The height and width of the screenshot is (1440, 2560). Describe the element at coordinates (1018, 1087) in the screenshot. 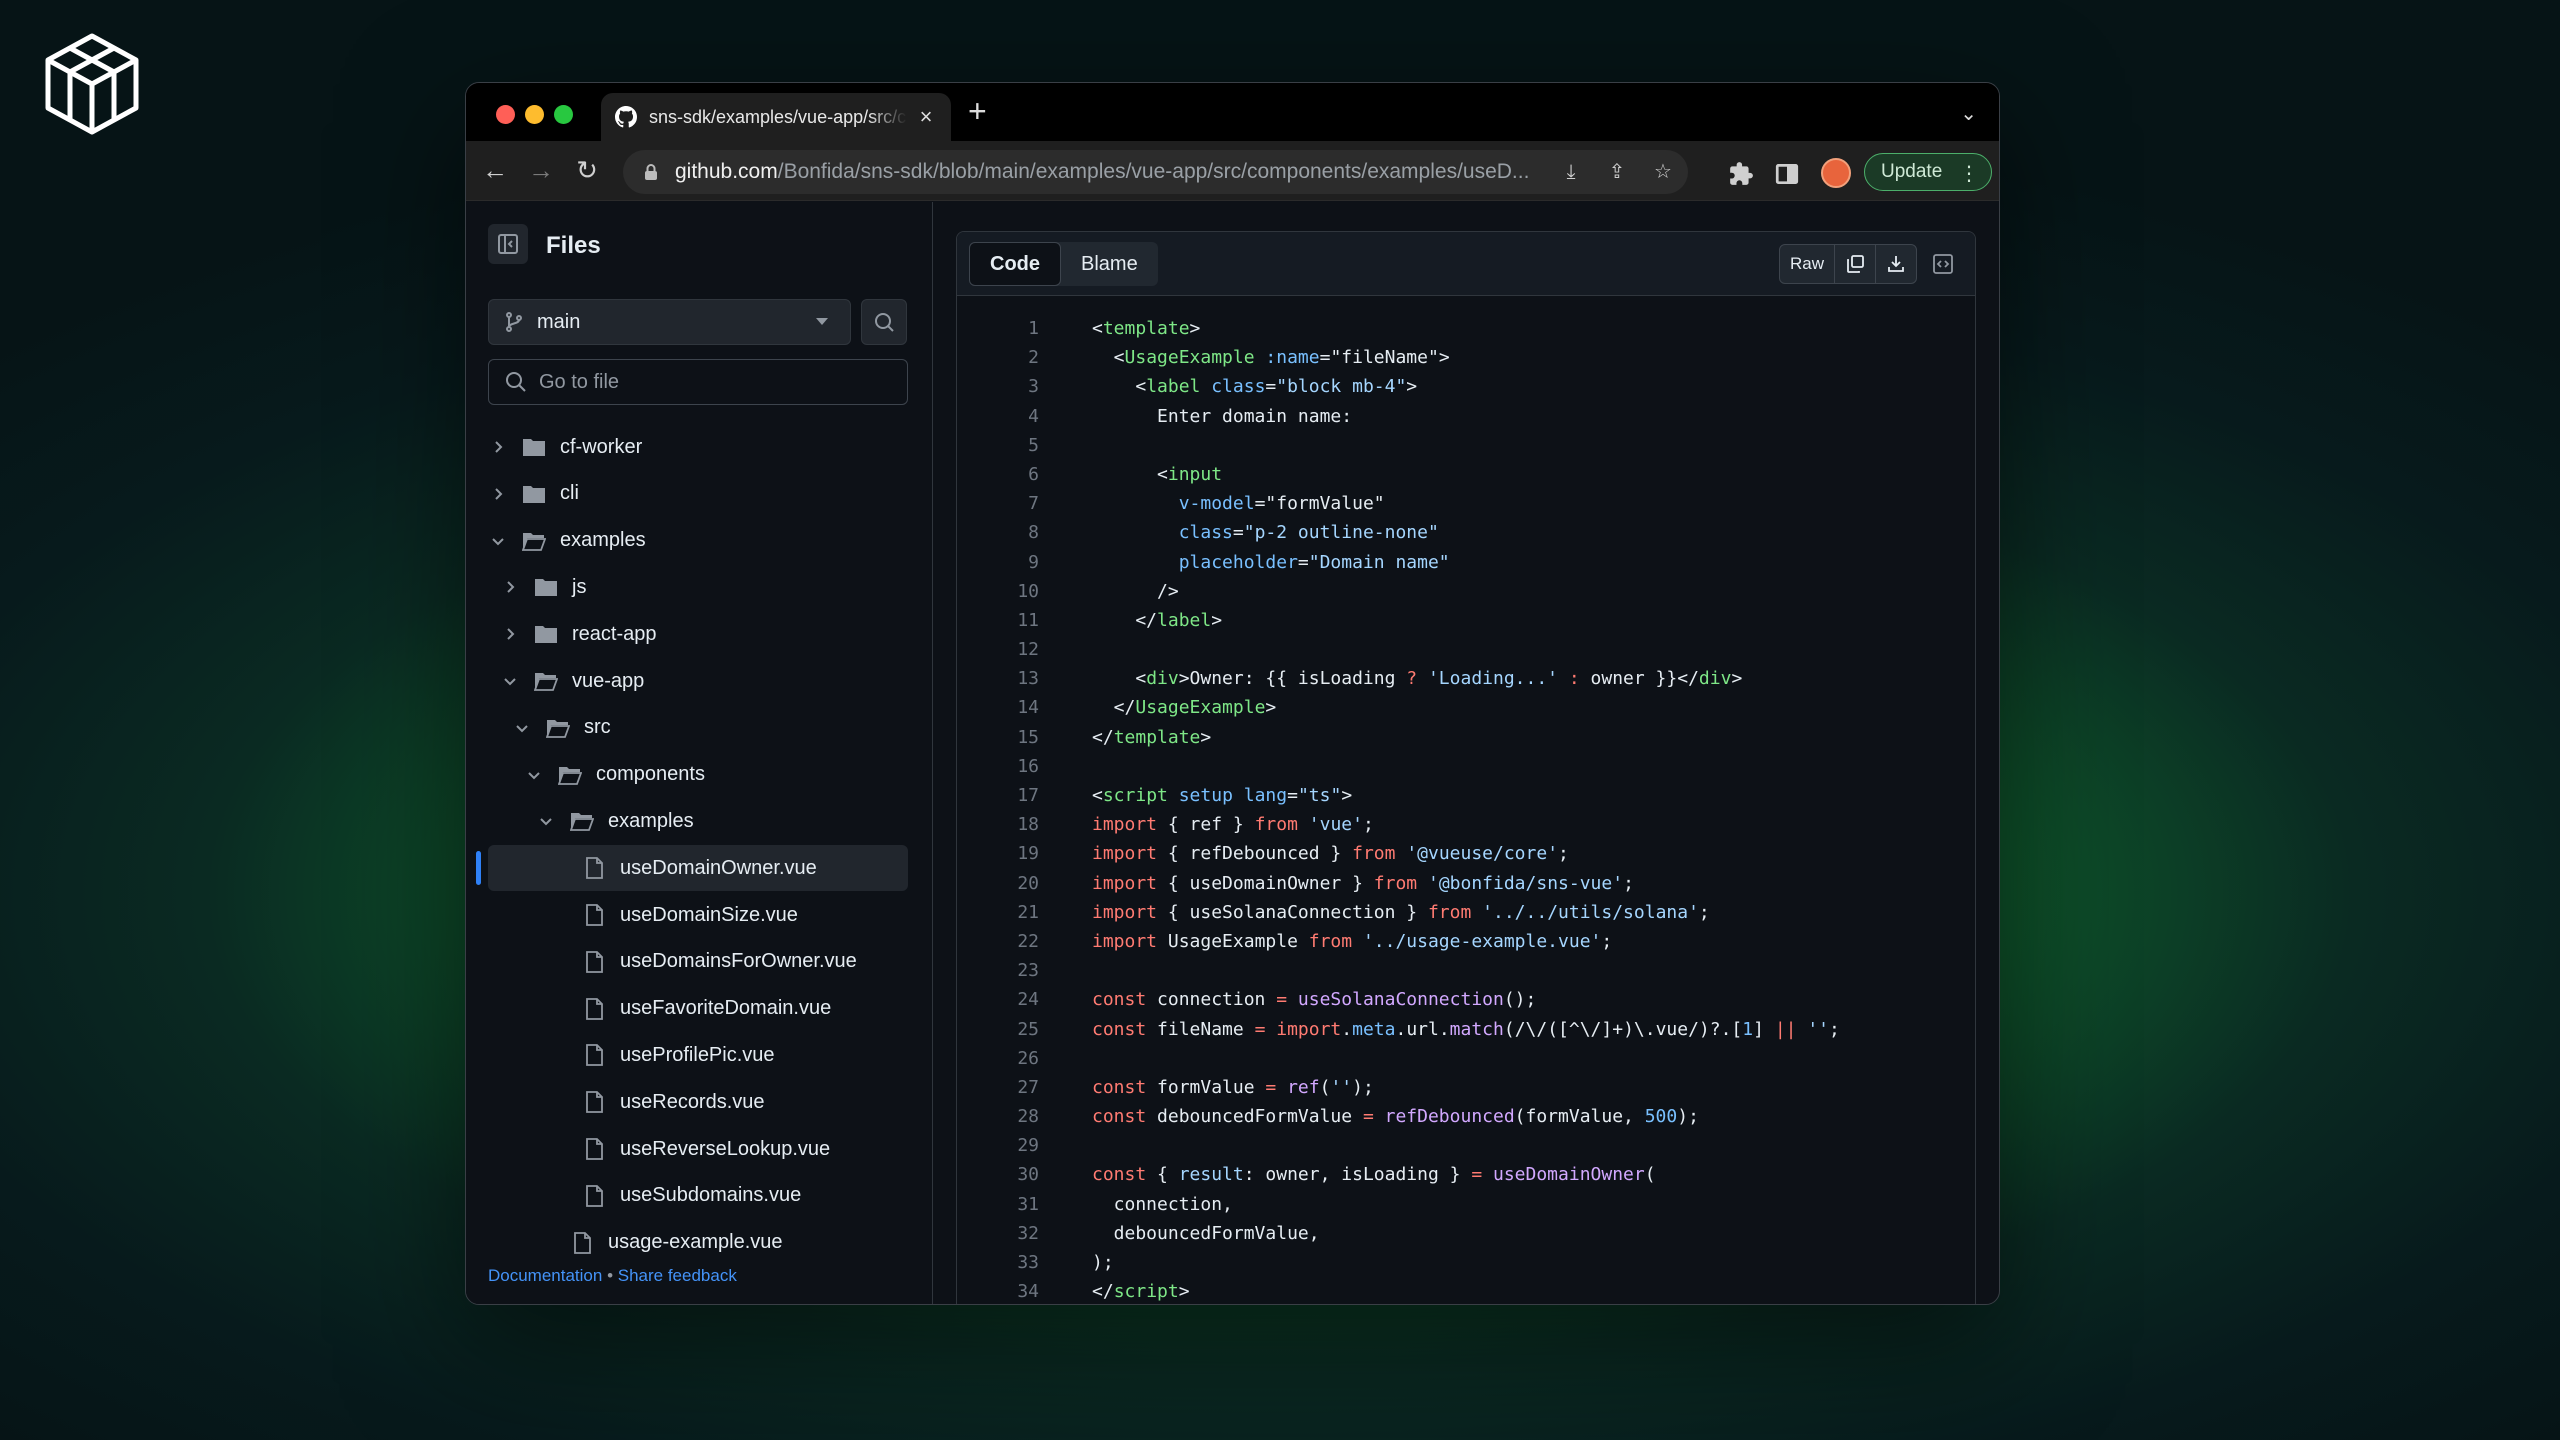

I see `line-number: 27` at that location.